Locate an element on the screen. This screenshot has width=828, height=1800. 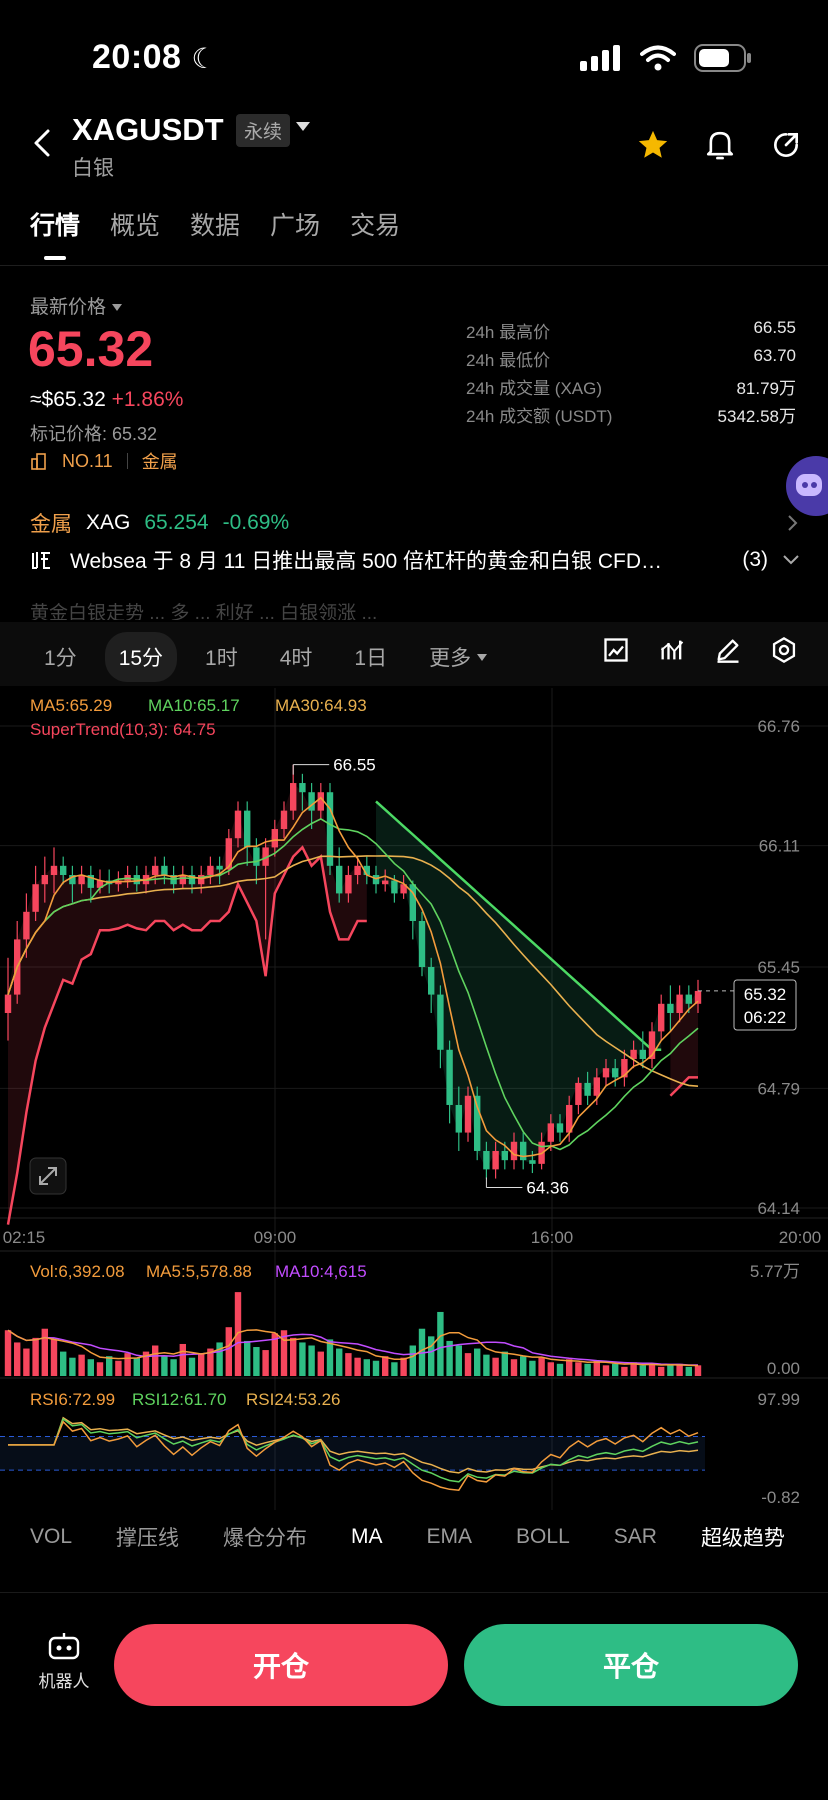
rank-line: NO.11 金属 is located at coordinates (104, 461).